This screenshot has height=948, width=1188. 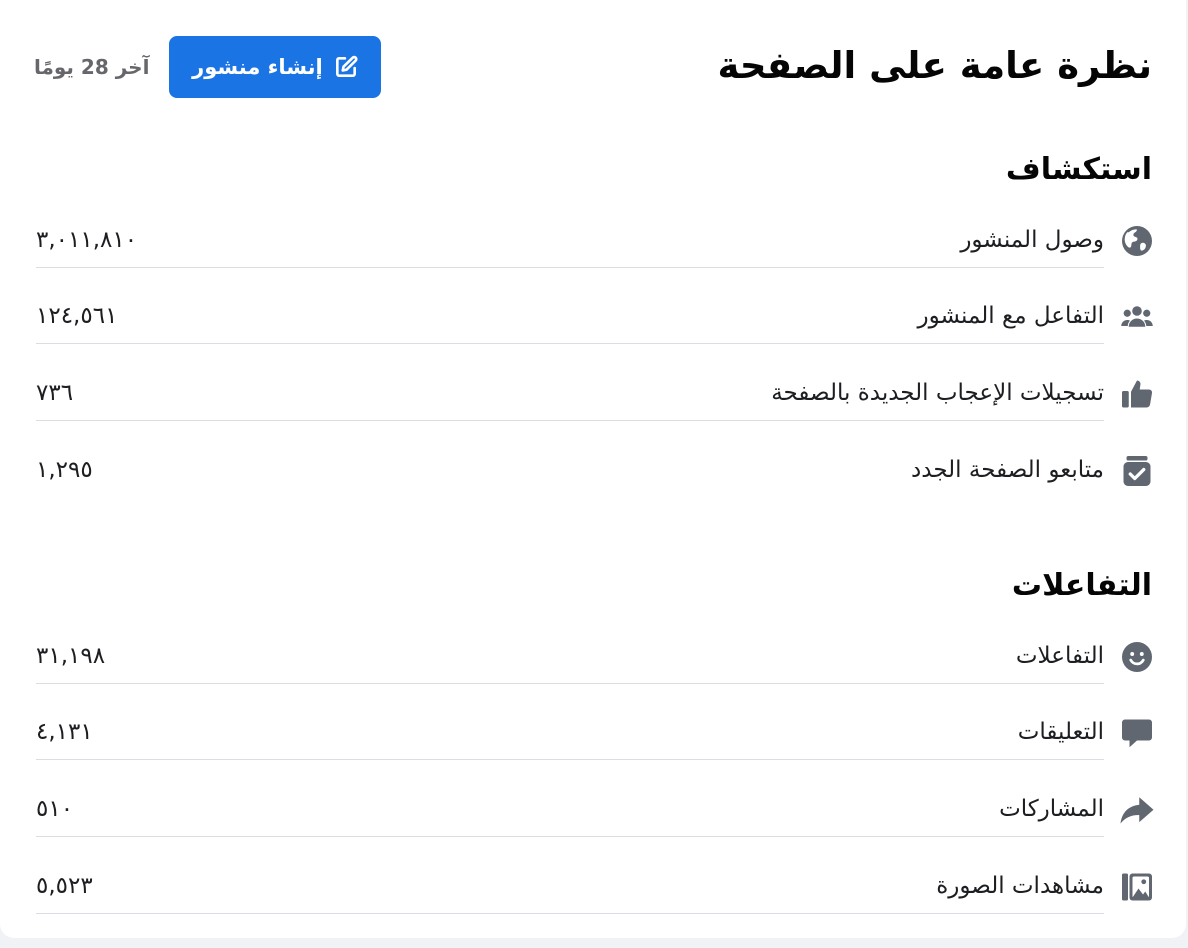 I want to click on metric-label: التفاعلات, so click(x=1059, y=656).